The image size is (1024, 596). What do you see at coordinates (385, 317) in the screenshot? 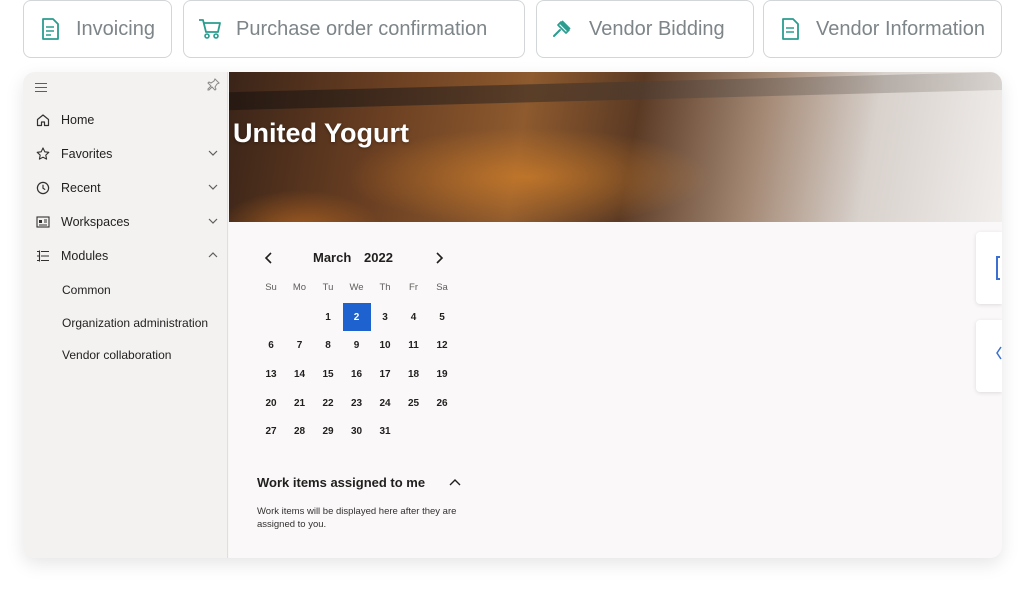
I see `calendar-day: 3` at bounding box center [385, 317].